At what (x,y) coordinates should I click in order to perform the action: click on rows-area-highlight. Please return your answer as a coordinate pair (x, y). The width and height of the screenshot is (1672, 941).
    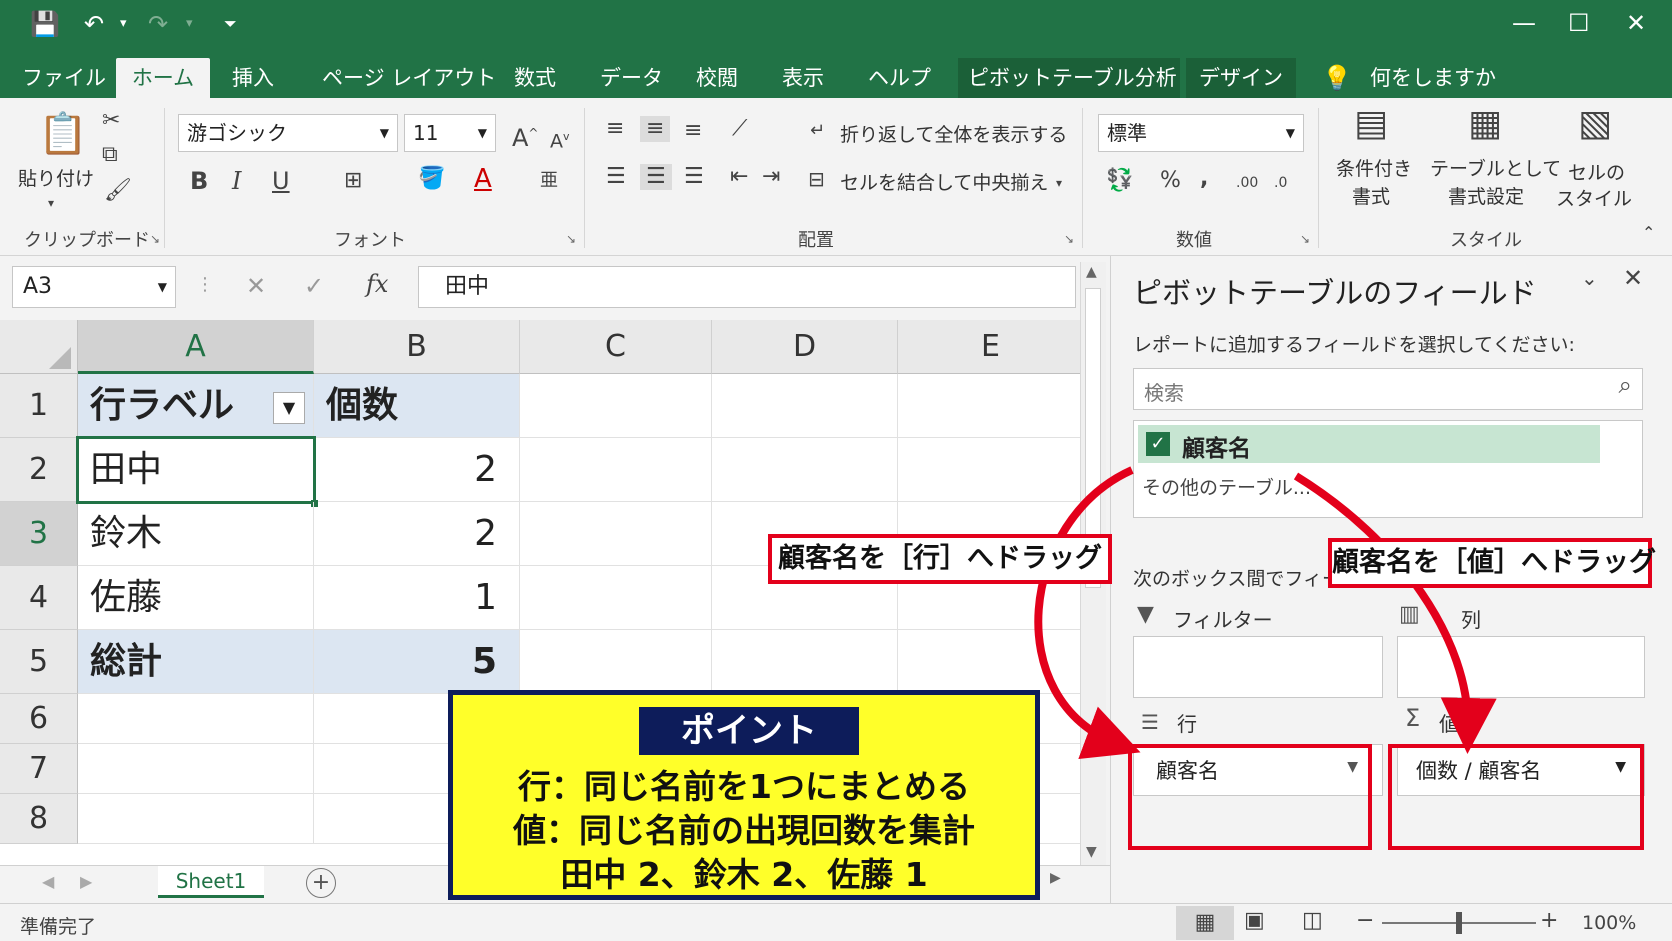
    Looking at the image, I should click on (1250, 797).